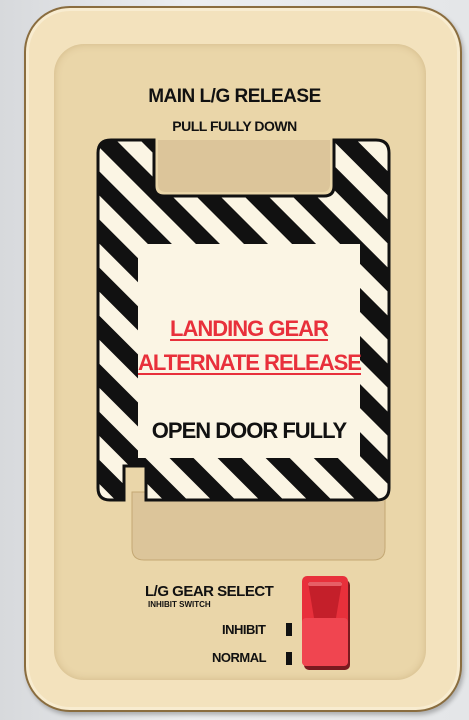 Image resolution: width=469 pixels, height=720 pixels. What do you see at coordinates (244, 166) in the screenshot?
I see `door-top-notch` at bounding box center [244, 166].